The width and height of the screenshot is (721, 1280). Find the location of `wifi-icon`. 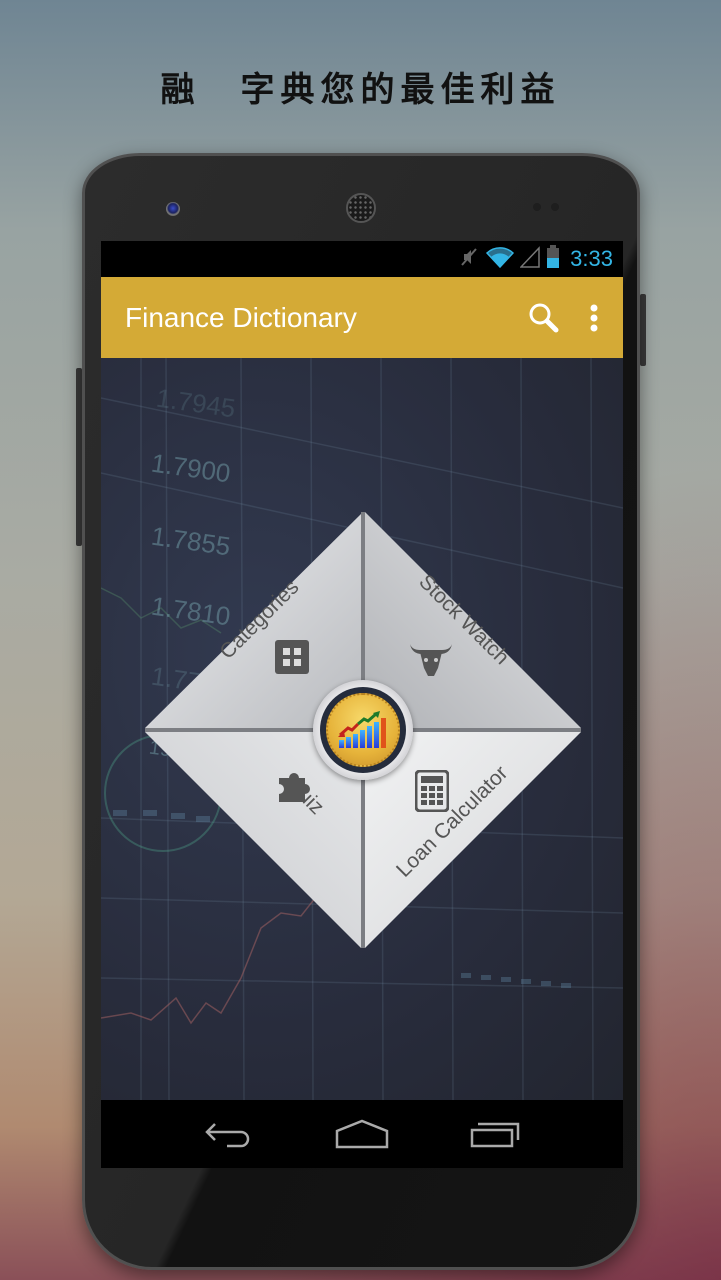

wifi-icon is located at coordinates (500, 259).